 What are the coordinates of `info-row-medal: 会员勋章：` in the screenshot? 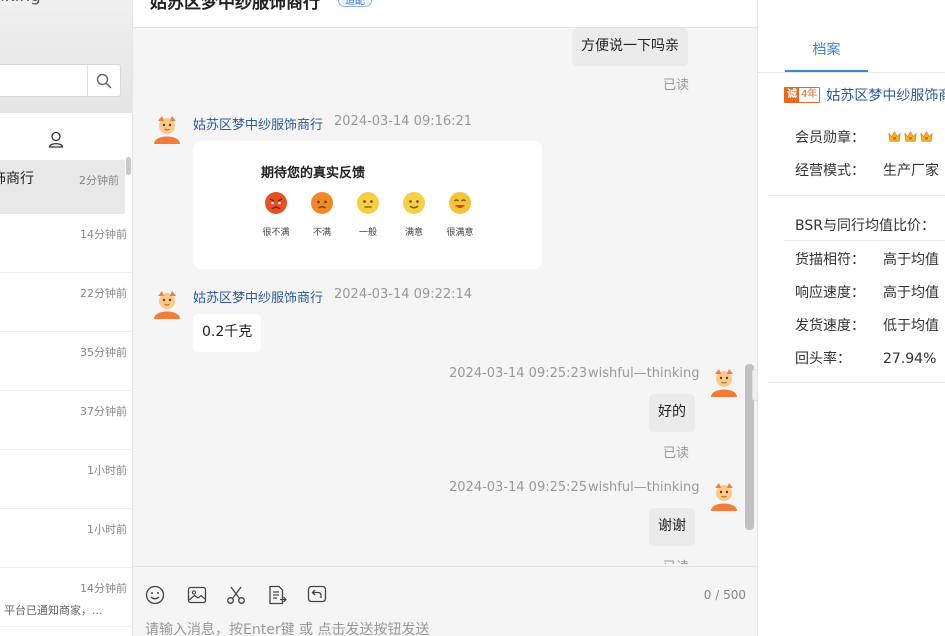 It's located at (864, 136).